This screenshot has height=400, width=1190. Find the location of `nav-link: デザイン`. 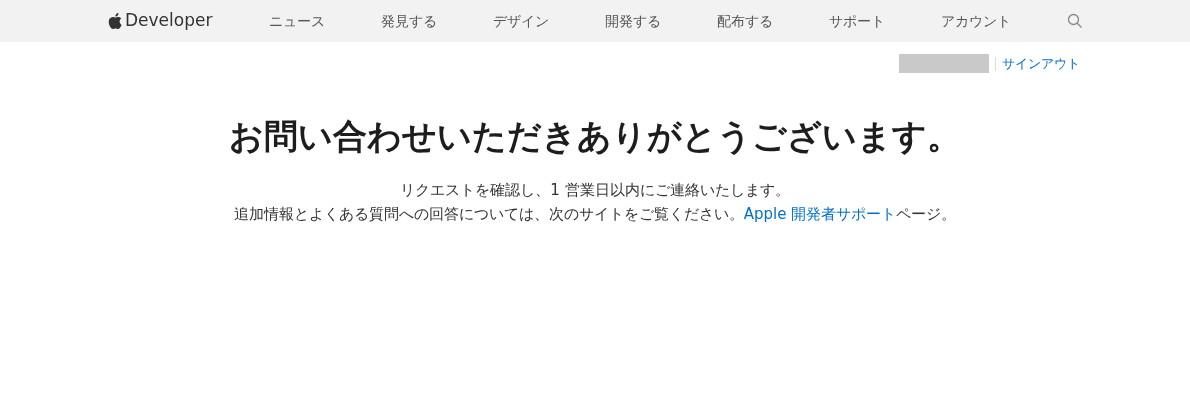

nav-link: デザイン is located at coordinates (520, 21).